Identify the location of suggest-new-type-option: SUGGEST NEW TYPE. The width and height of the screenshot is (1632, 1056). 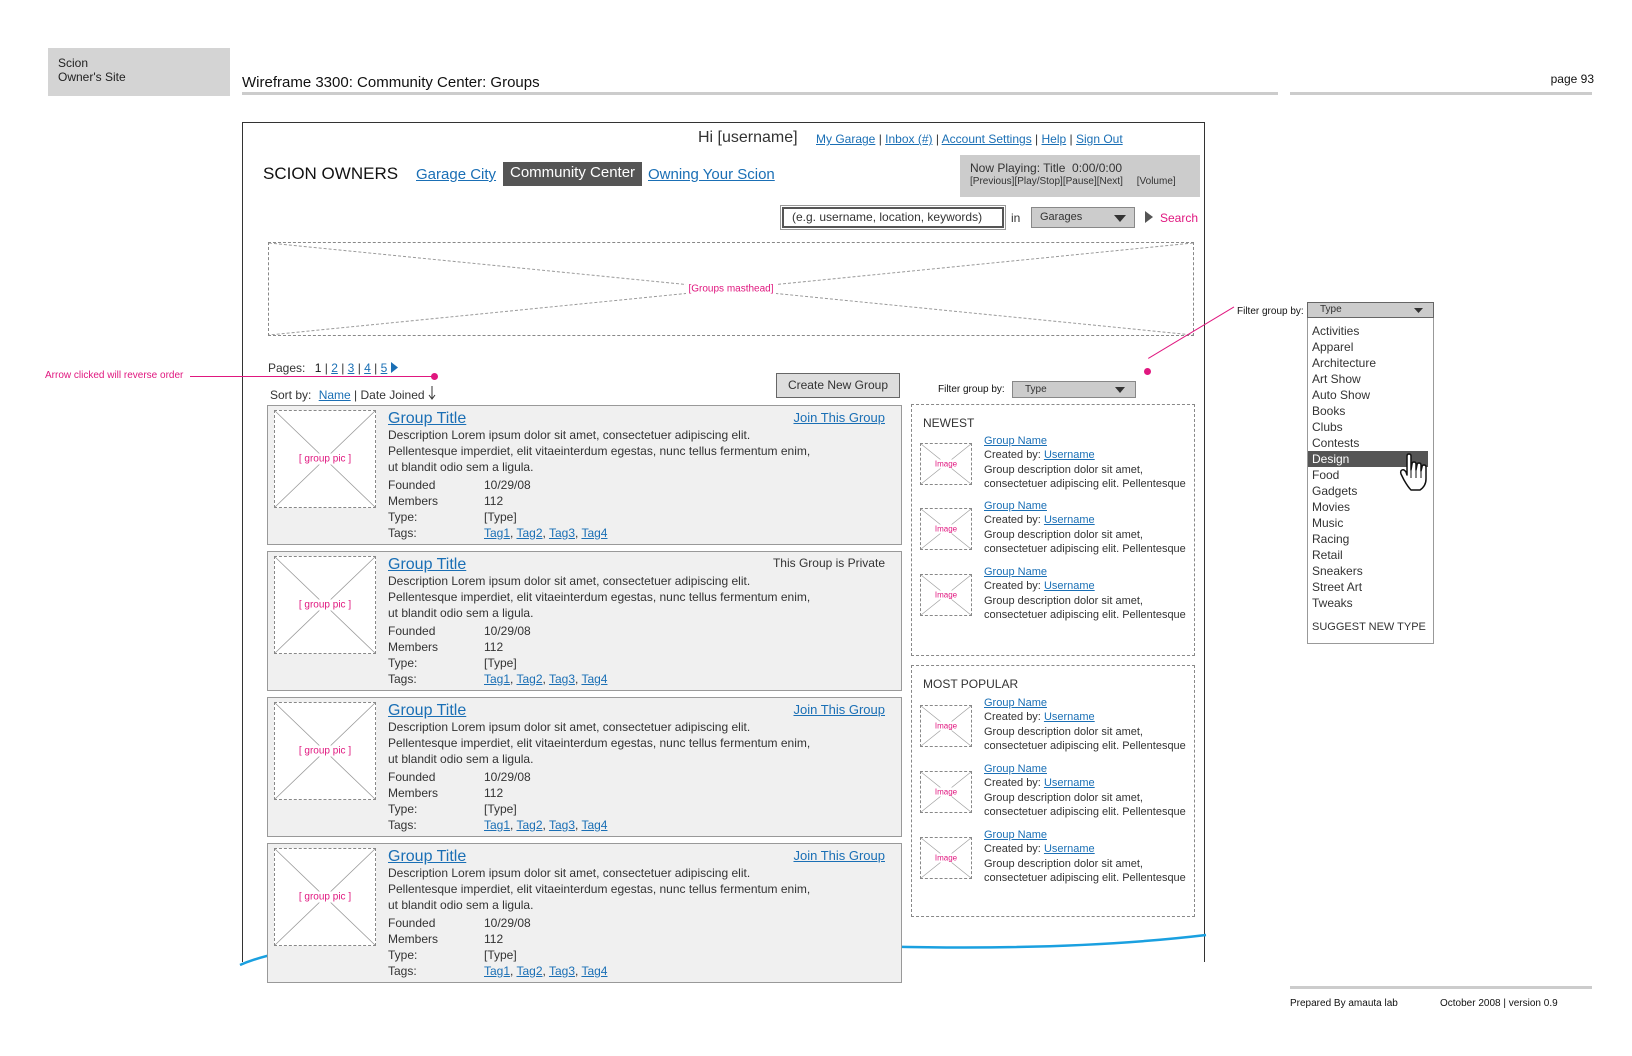
(1368, 627).